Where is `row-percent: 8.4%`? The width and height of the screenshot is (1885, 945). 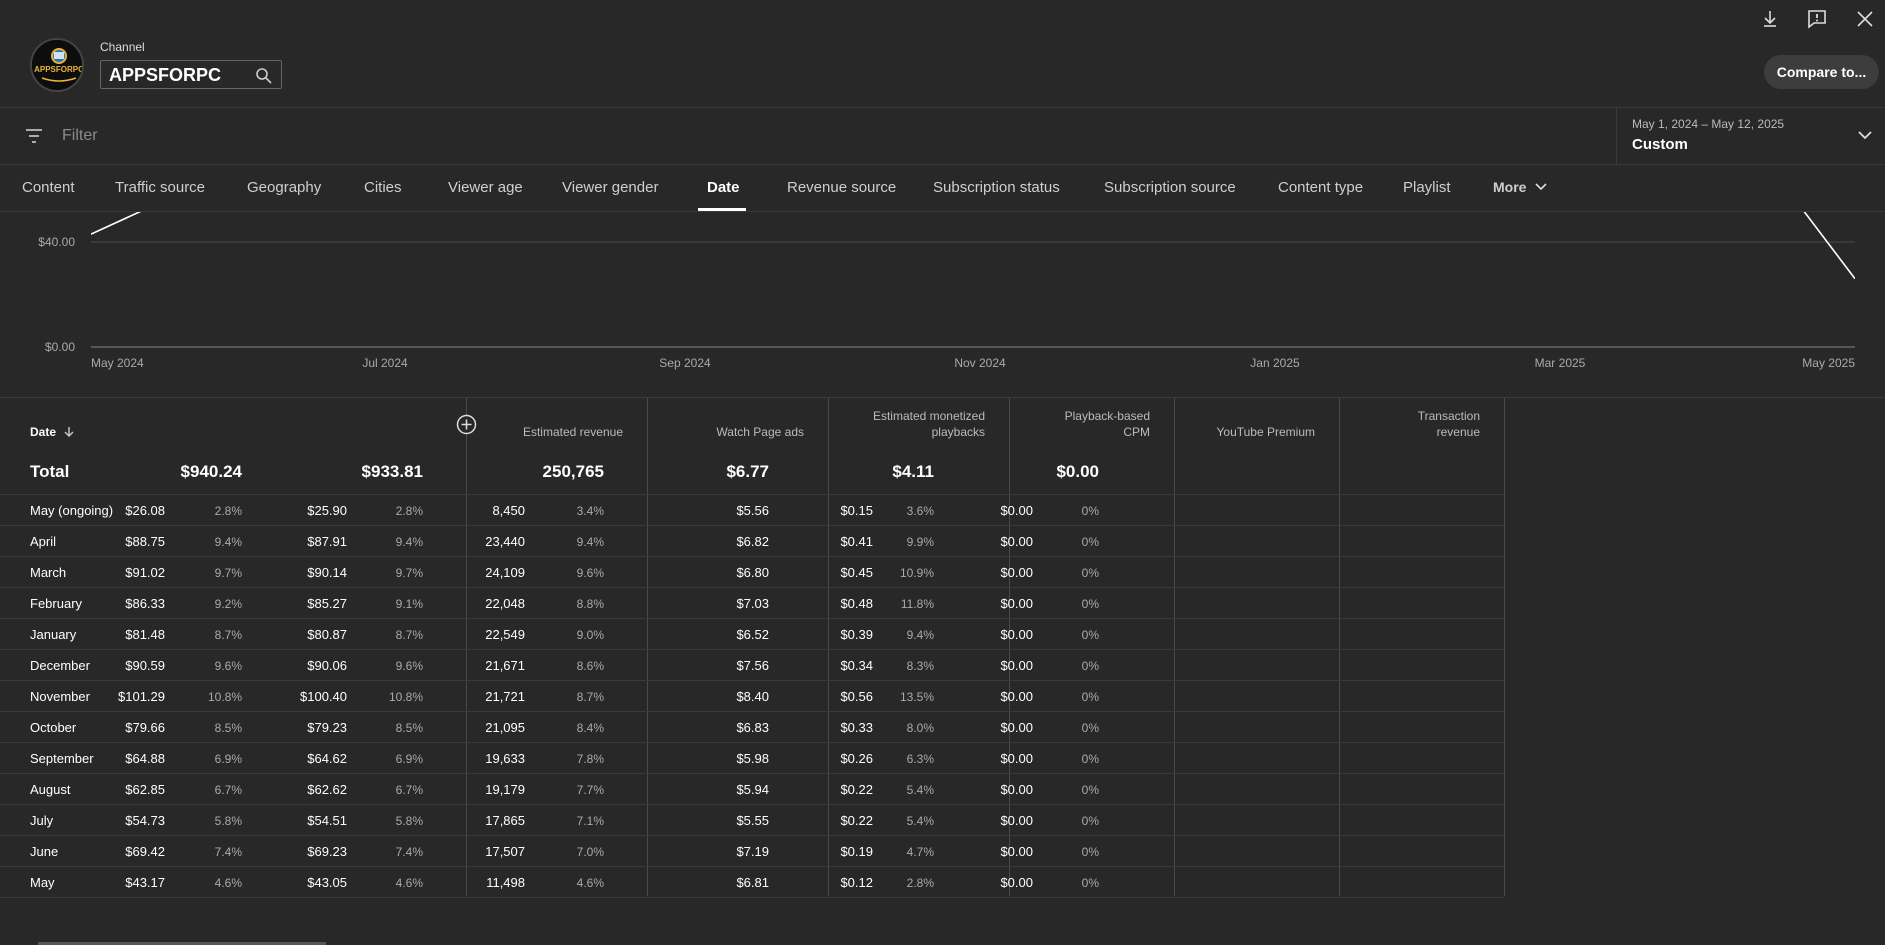 row-percent: 8.4% is located at coordinates (590, 728).